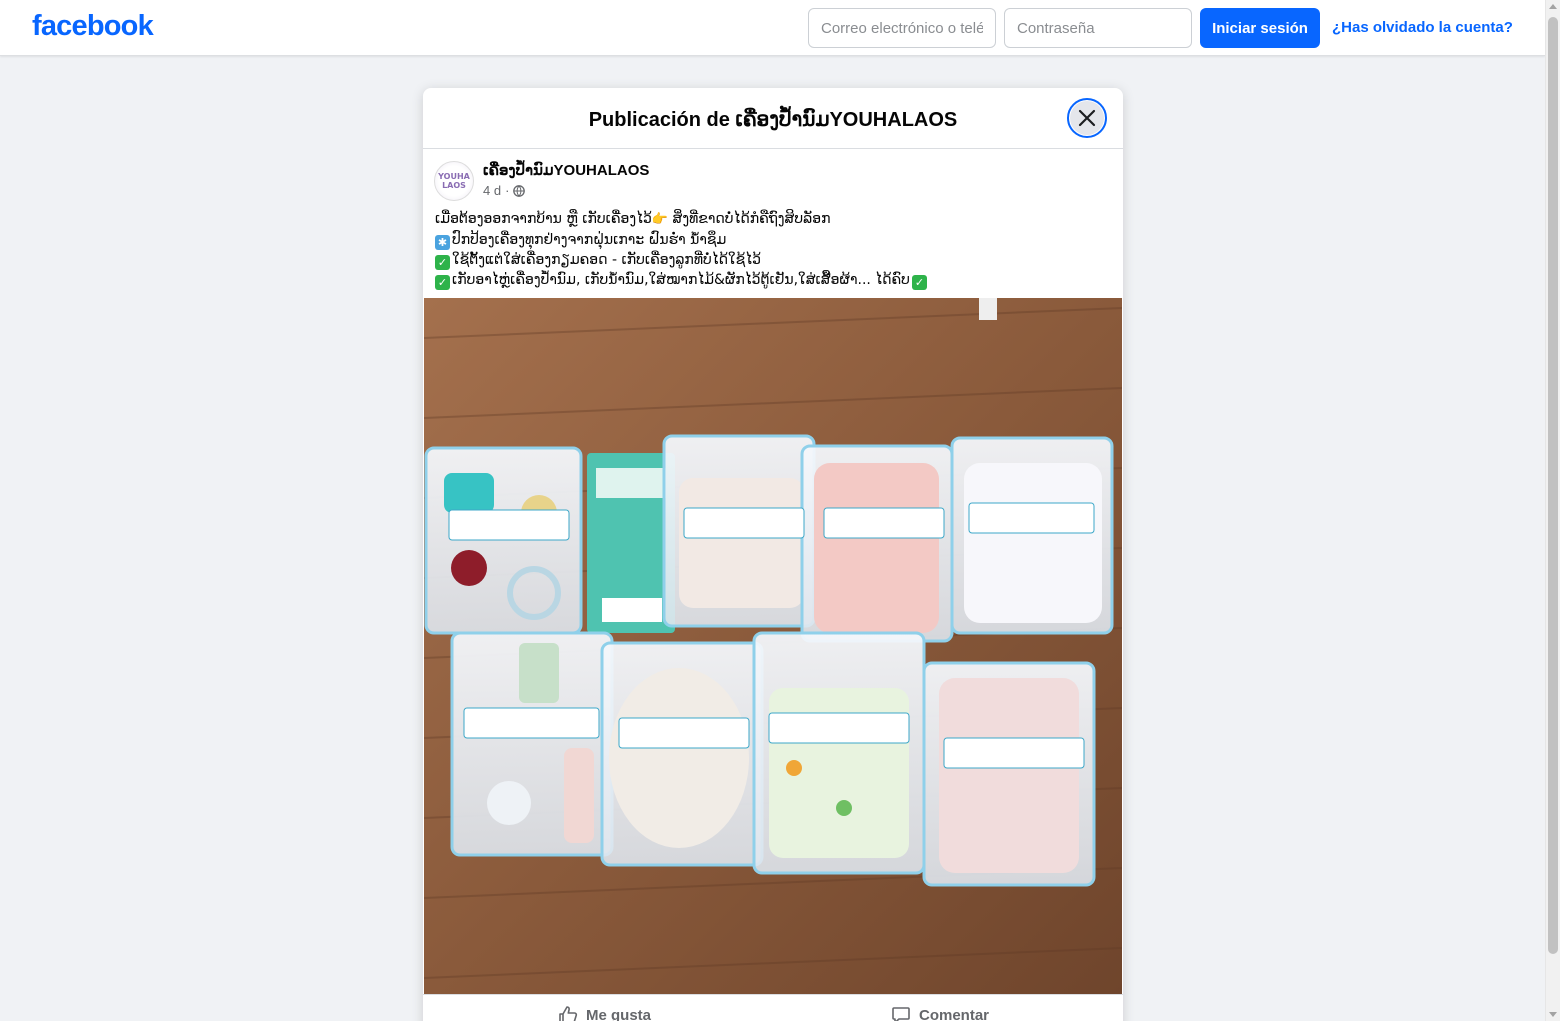 The image size is (1560, 1021). Describe the element at coordinates (902, 28) in the screenshot. I see `email-field` at that location.